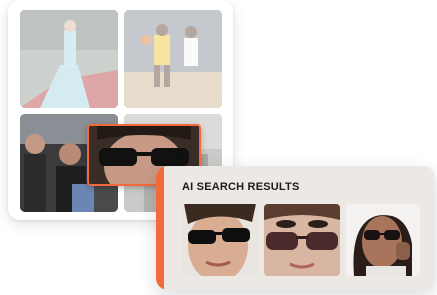 The height and width of the screenshot is (295, 437). I want to click on accent-bar, so click(160, 228).